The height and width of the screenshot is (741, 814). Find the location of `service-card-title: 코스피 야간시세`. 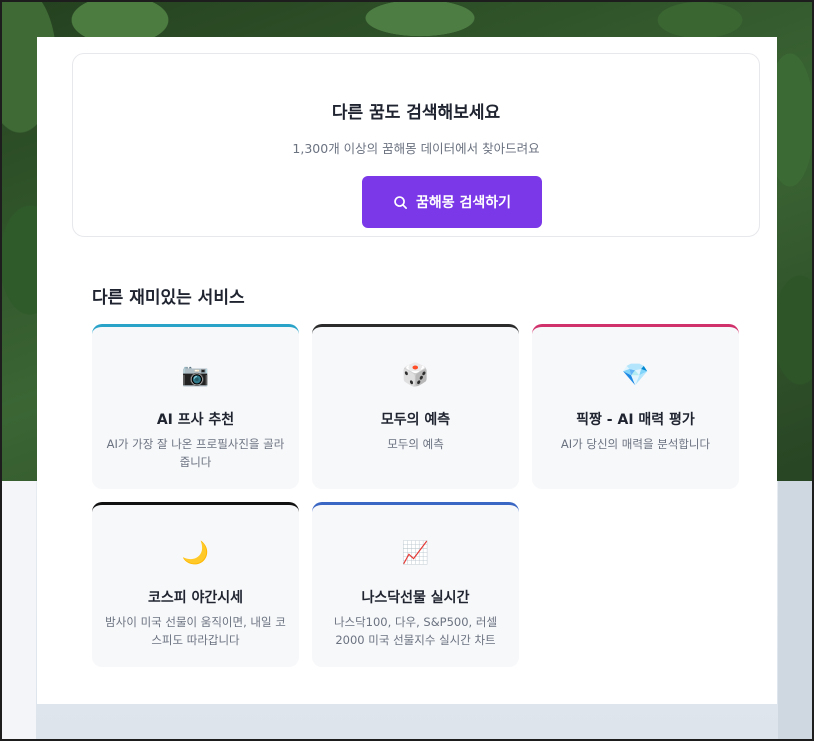

service-card-title: 코스피 야간시세 is located at coordinates (195, 598).